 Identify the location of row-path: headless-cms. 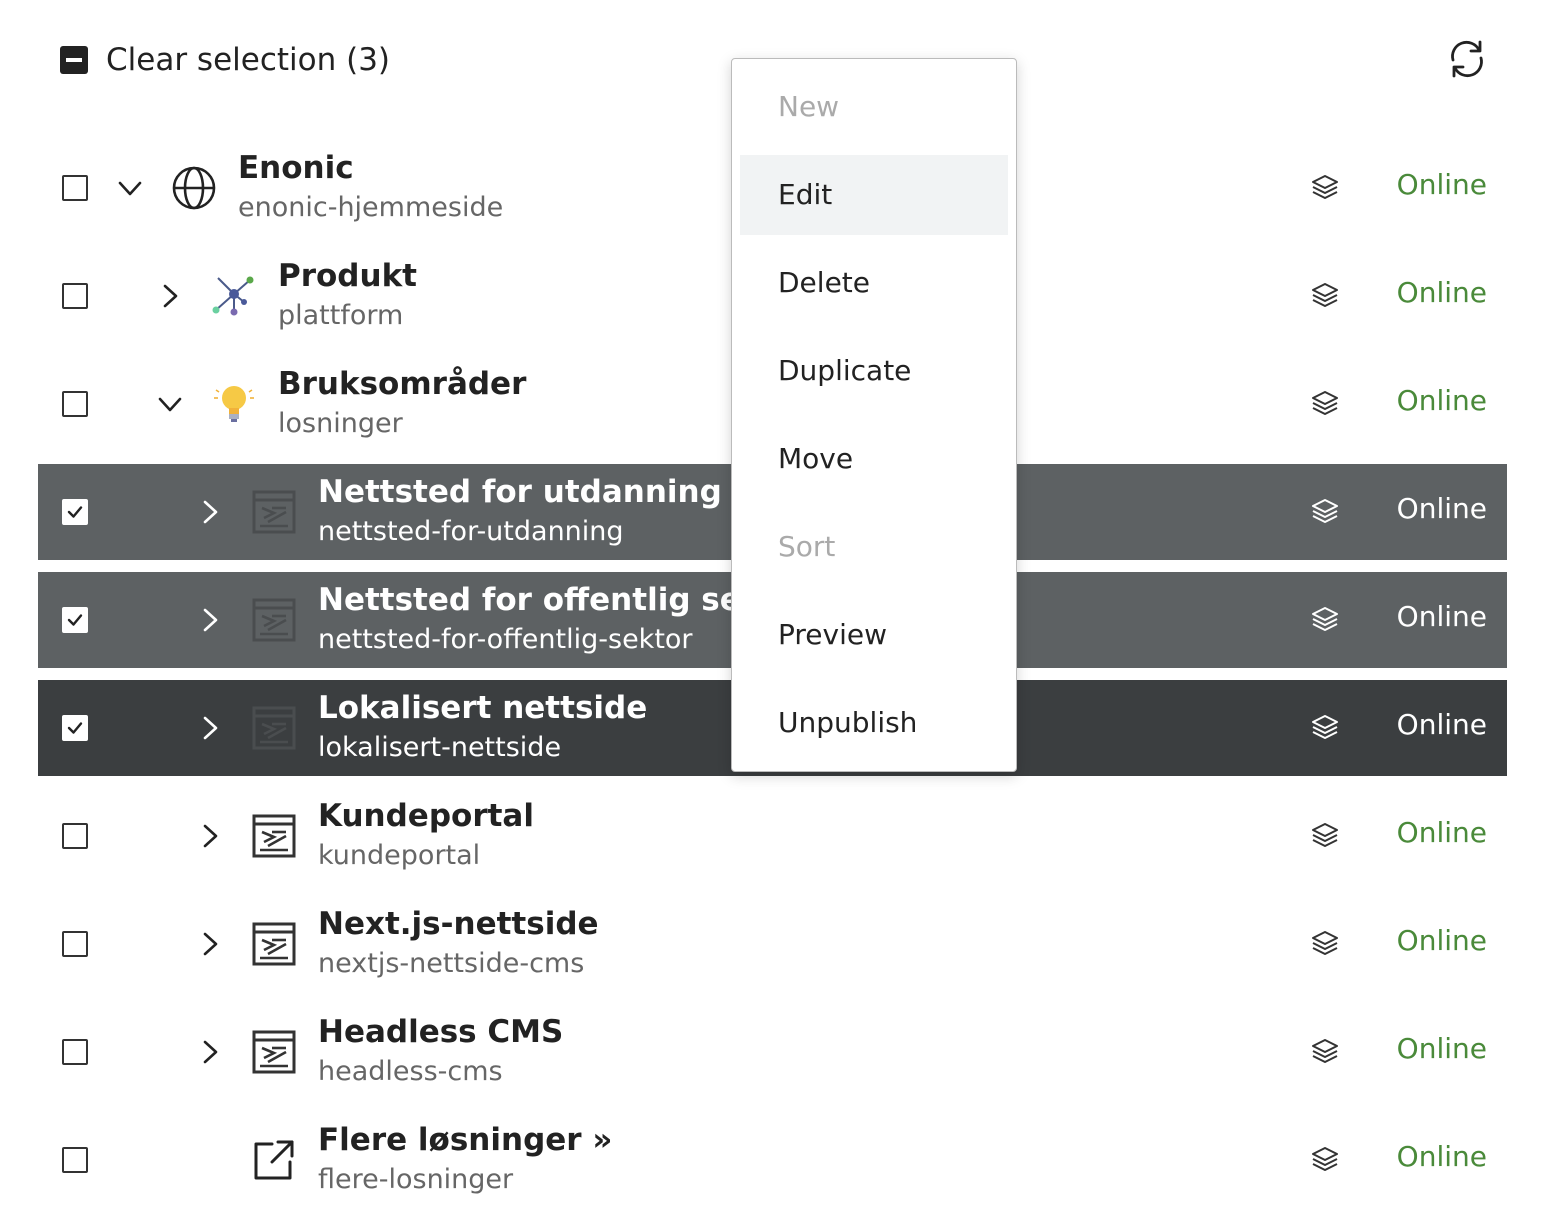
(410, 1071).